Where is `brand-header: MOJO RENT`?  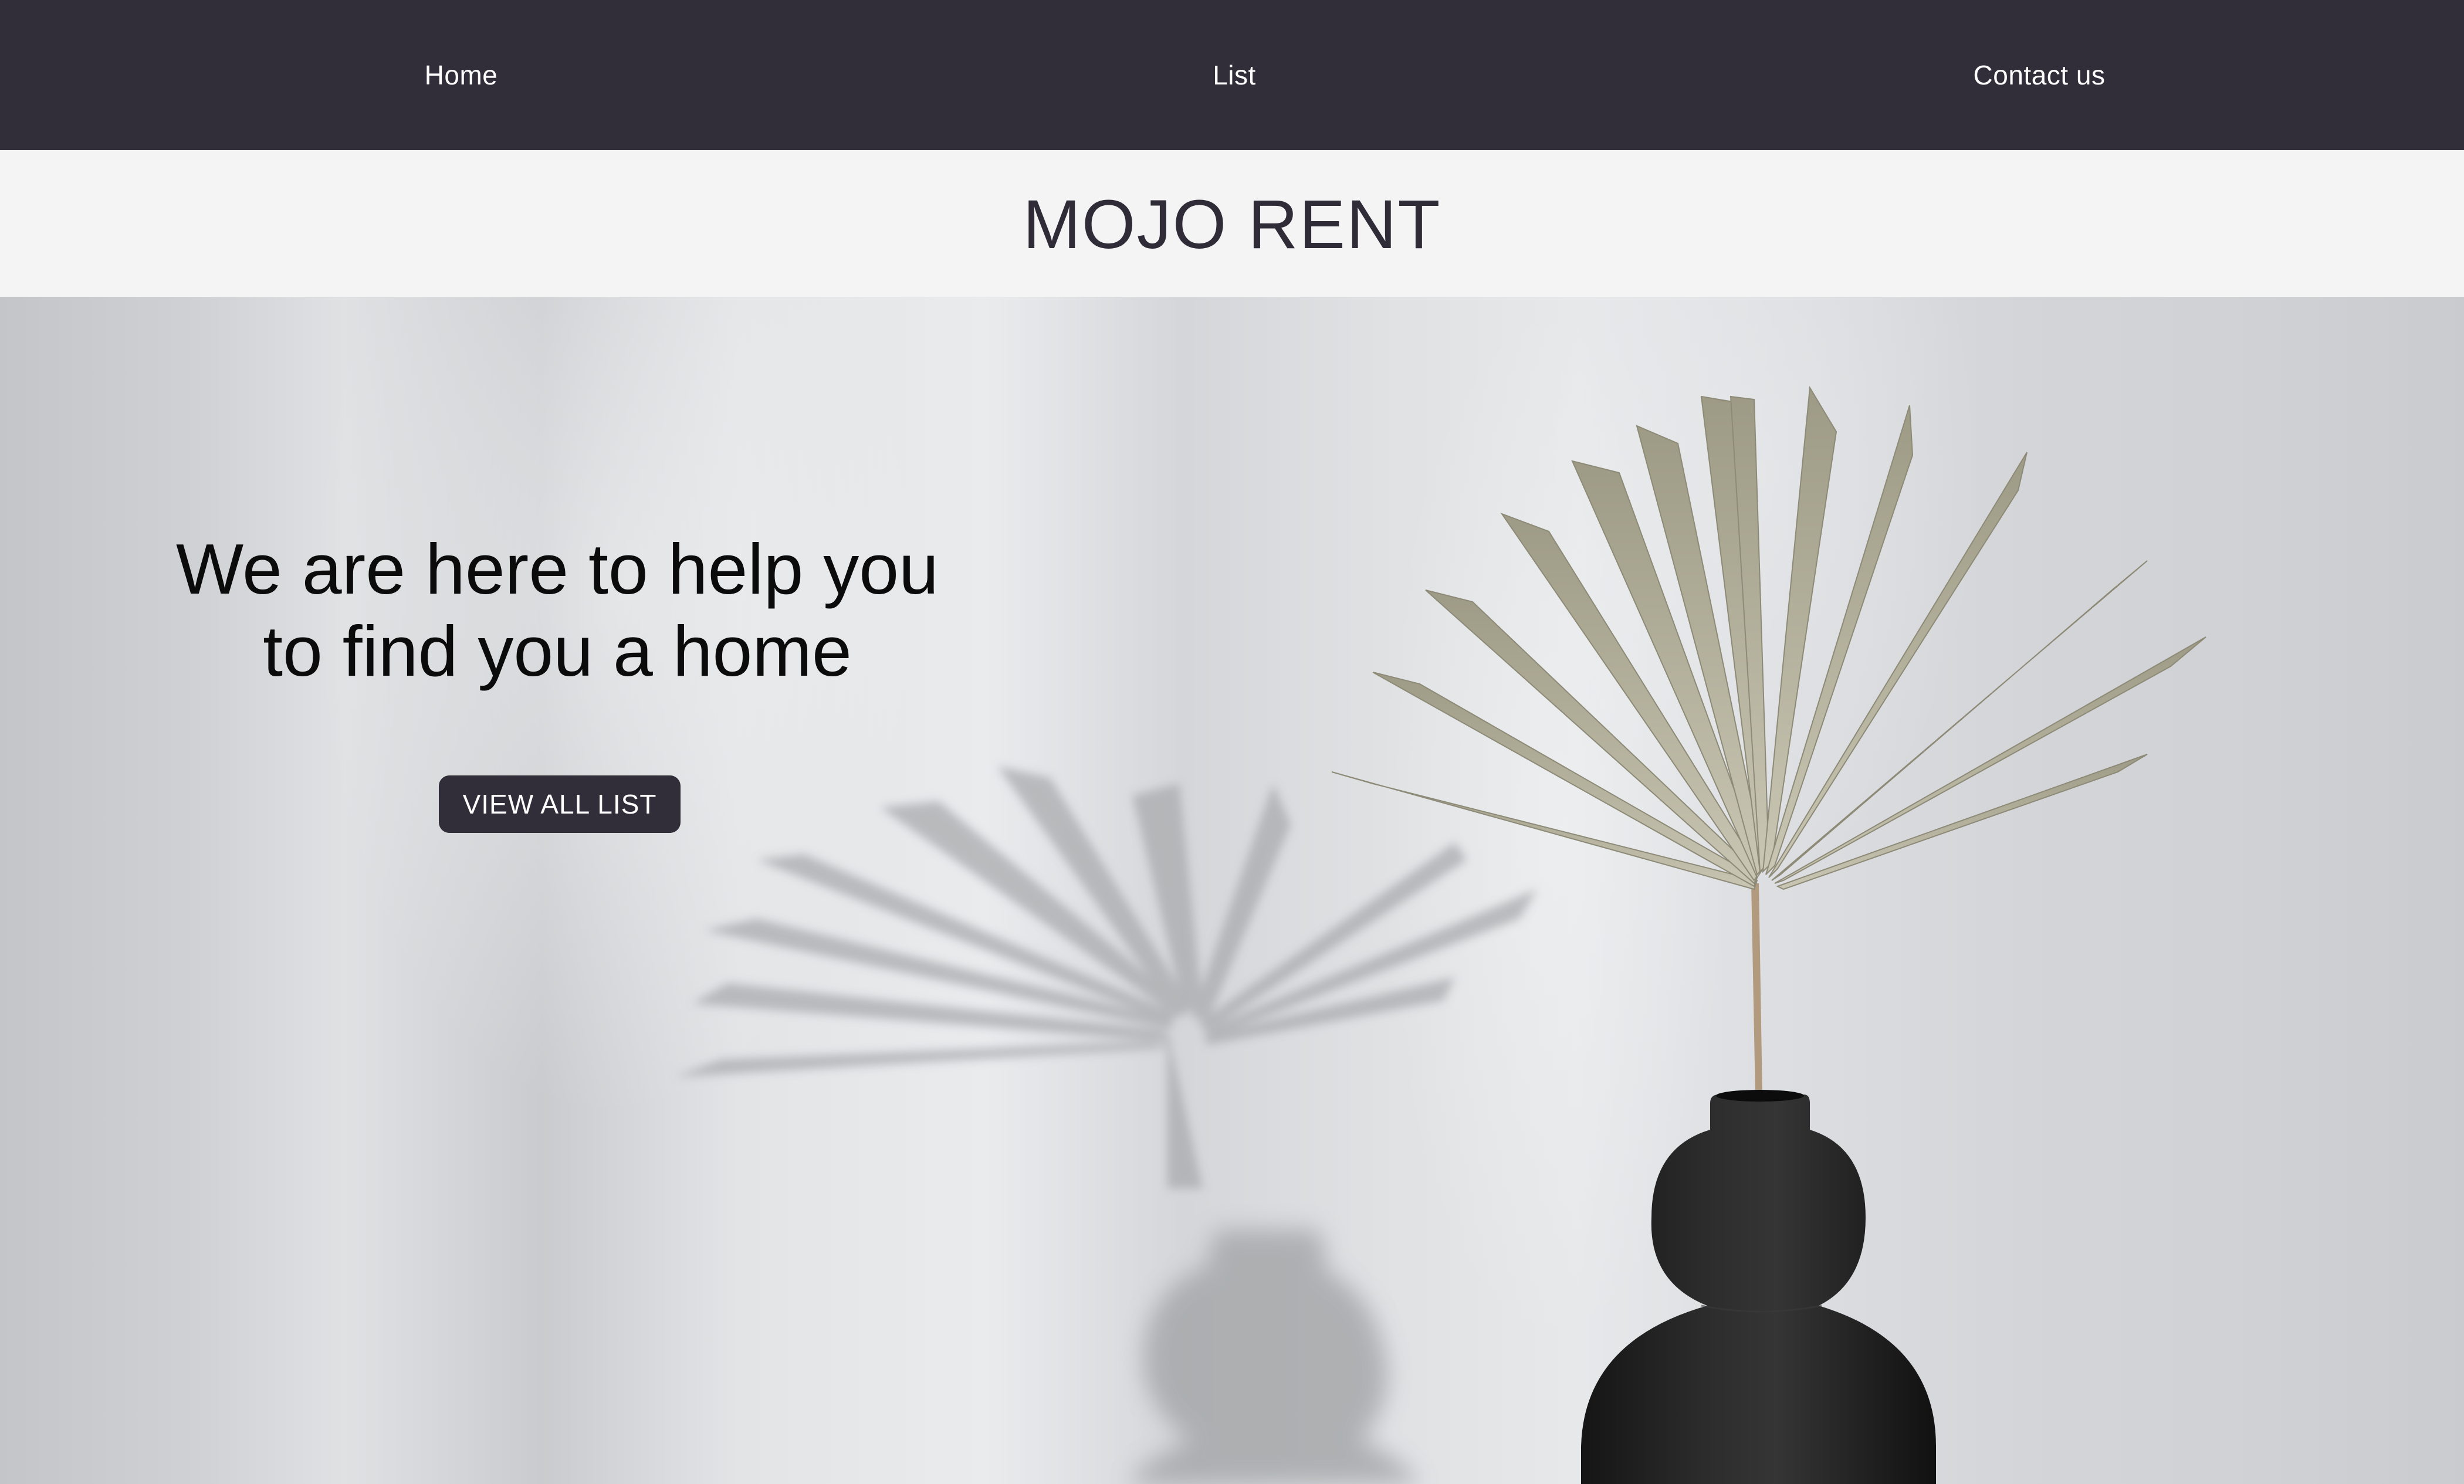
brand-header: MOJO RENT is located at coordinates (1232, 224).